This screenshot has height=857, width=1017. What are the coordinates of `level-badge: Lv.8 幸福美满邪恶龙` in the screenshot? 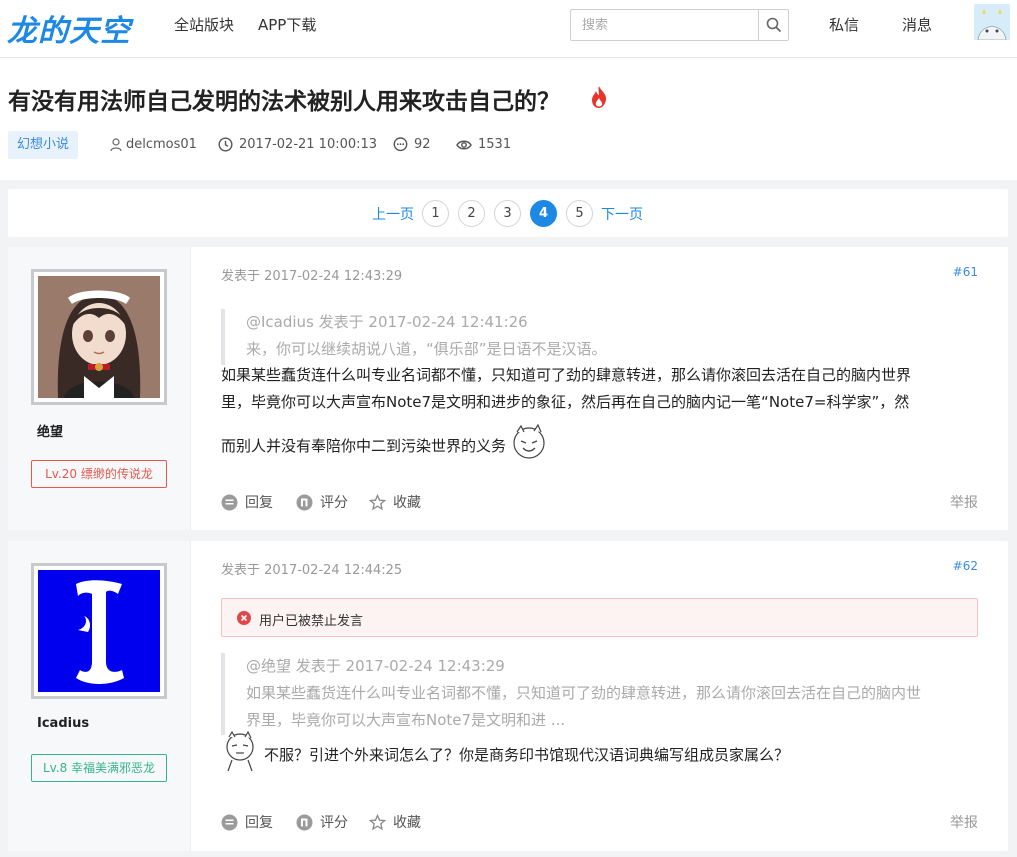 It's located at (99, 768).